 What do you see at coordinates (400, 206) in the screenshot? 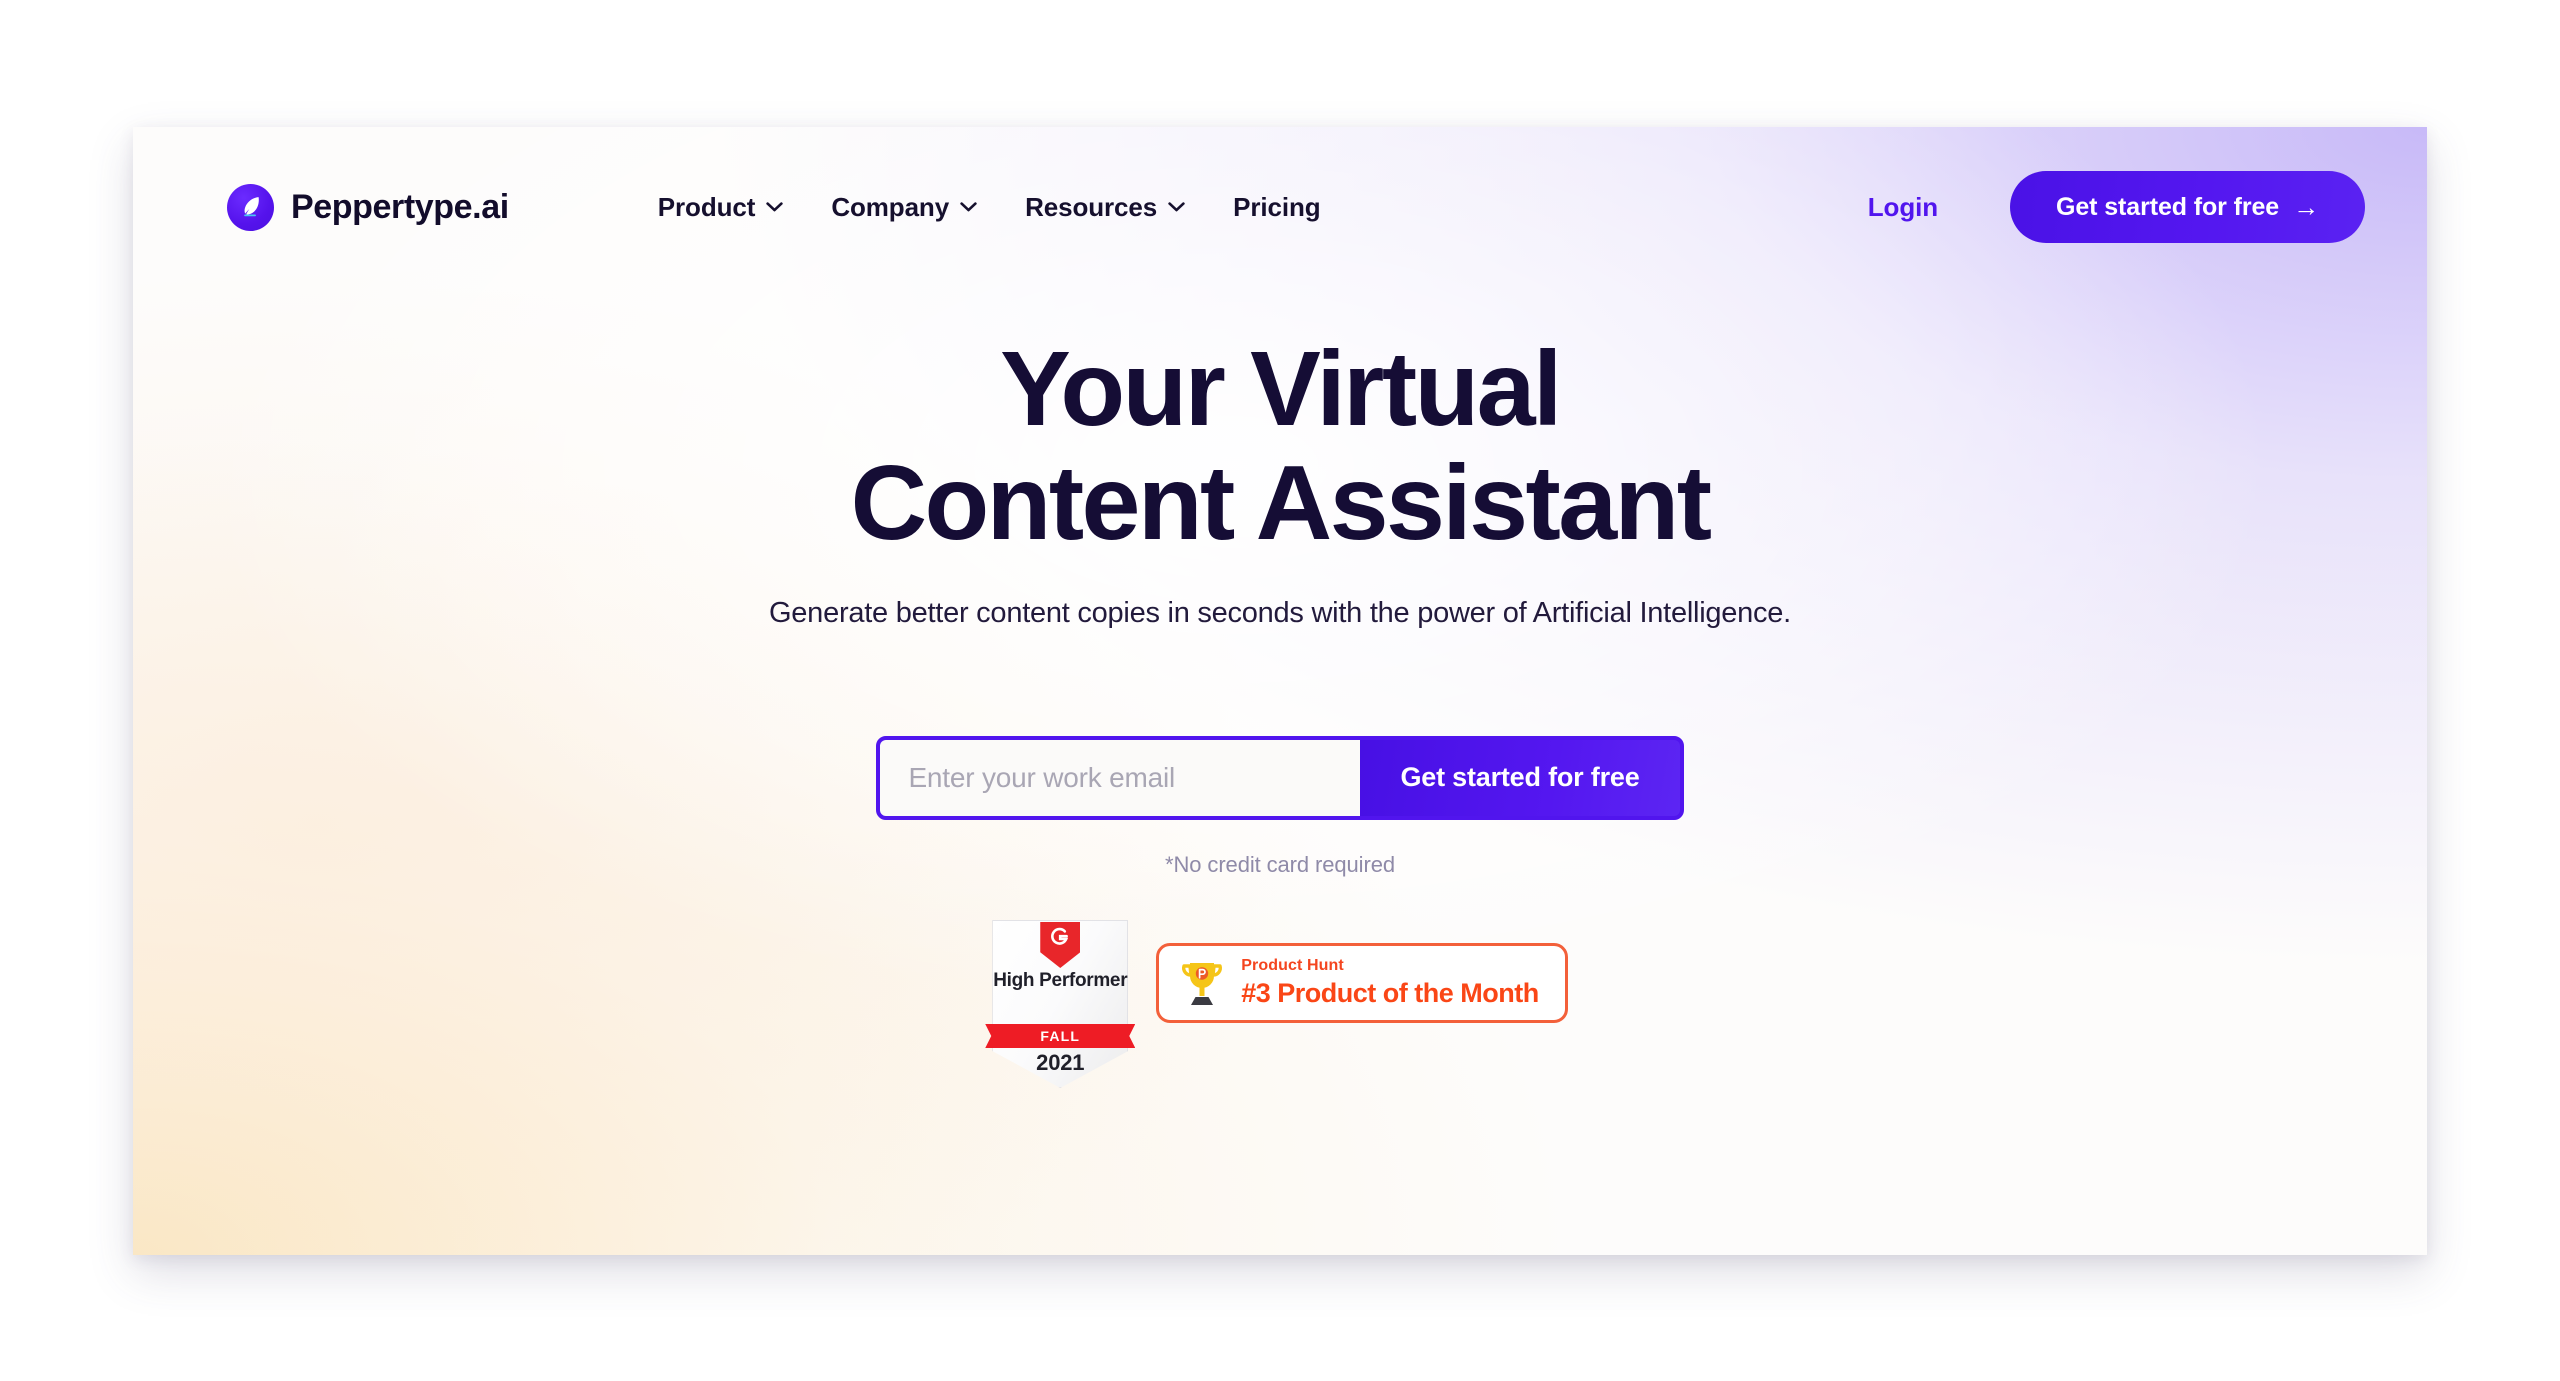
I see `brand-name: Peppertype.ai` at bounding box center [400, 206].